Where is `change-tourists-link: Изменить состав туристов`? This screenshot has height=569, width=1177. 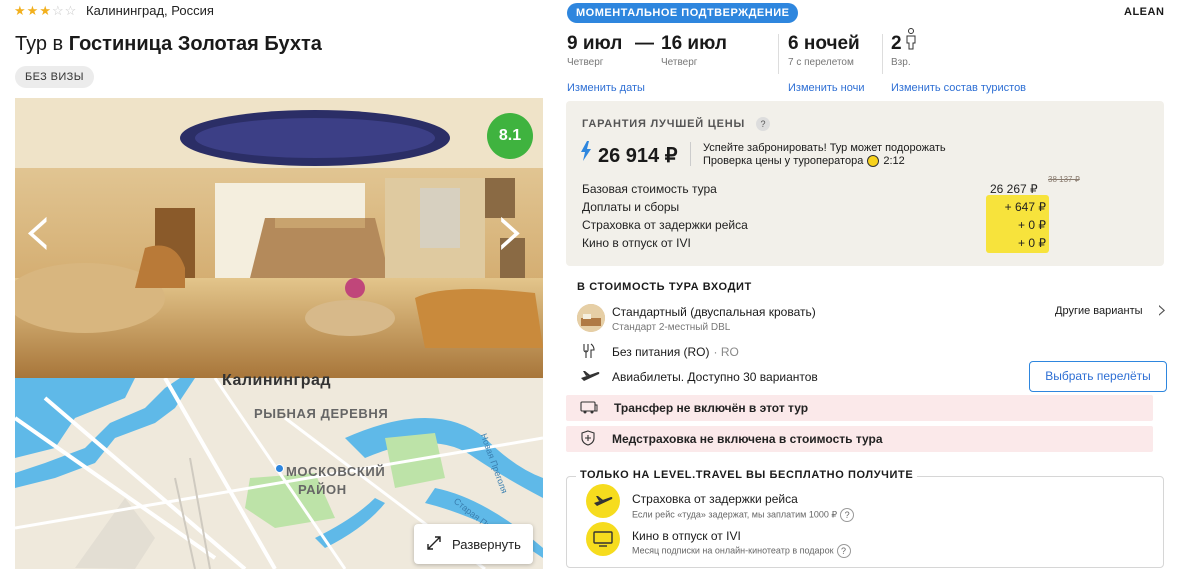
change-tourists-link: Изменить состав туристов is located at coordinates (958, 88).